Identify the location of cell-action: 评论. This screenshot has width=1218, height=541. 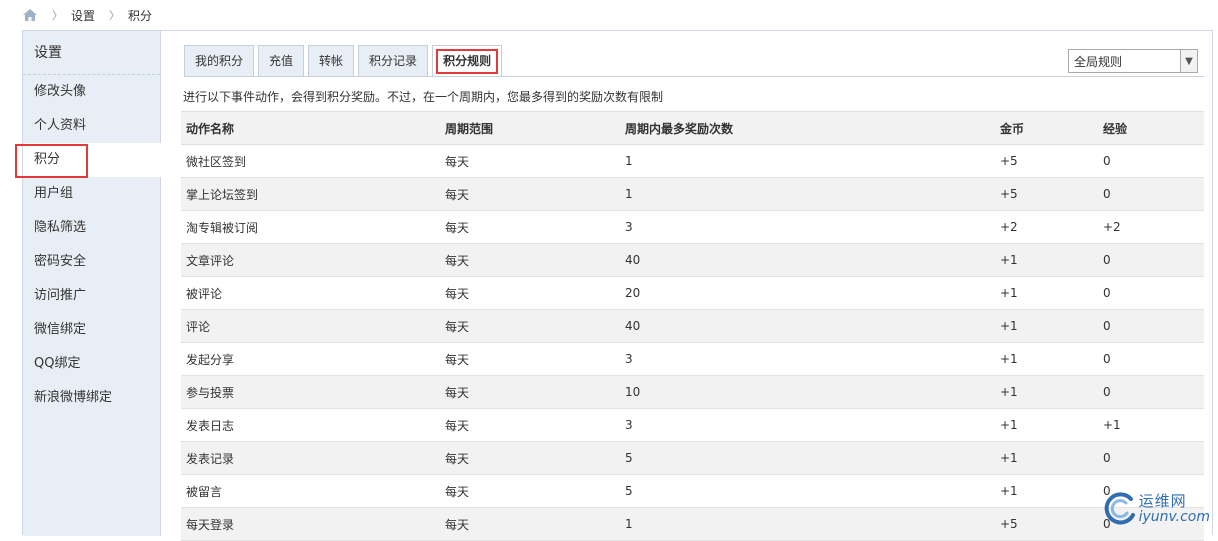
(310, 326).